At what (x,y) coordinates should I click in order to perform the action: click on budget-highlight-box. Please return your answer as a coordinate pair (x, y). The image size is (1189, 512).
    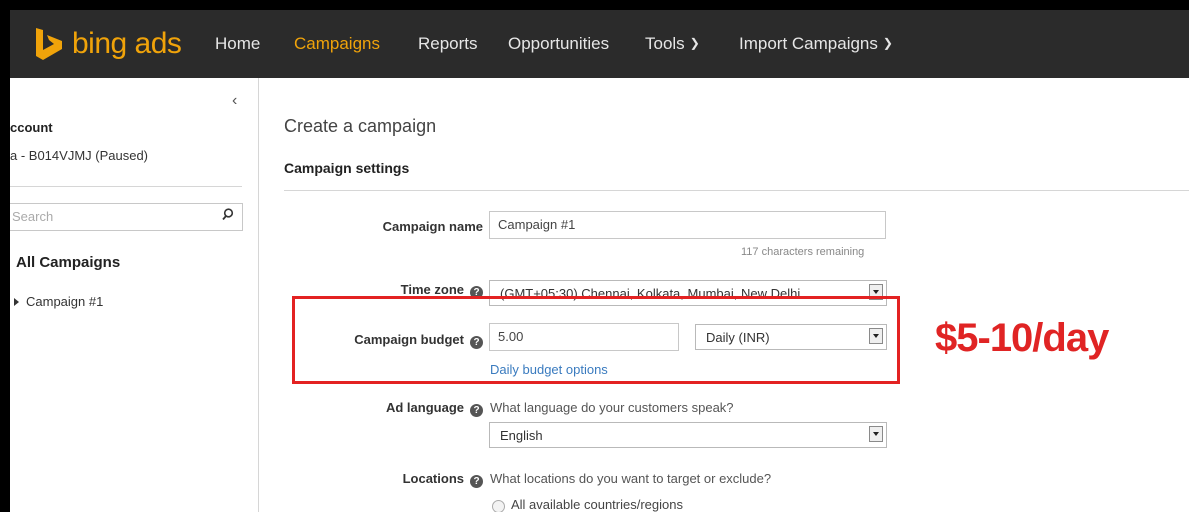
    Looking at the image, I should click on (596, 340).